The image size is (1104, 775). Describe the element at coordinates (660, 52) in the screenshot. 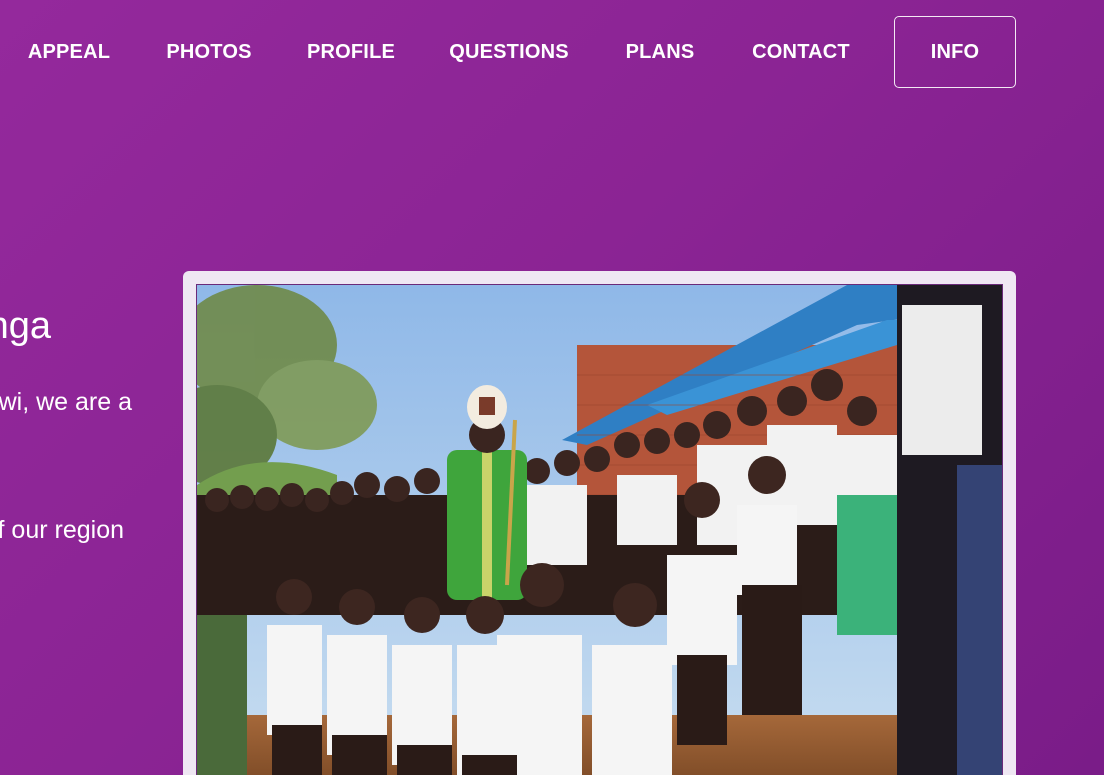

I see `nav-plans: PLANS` at that location.